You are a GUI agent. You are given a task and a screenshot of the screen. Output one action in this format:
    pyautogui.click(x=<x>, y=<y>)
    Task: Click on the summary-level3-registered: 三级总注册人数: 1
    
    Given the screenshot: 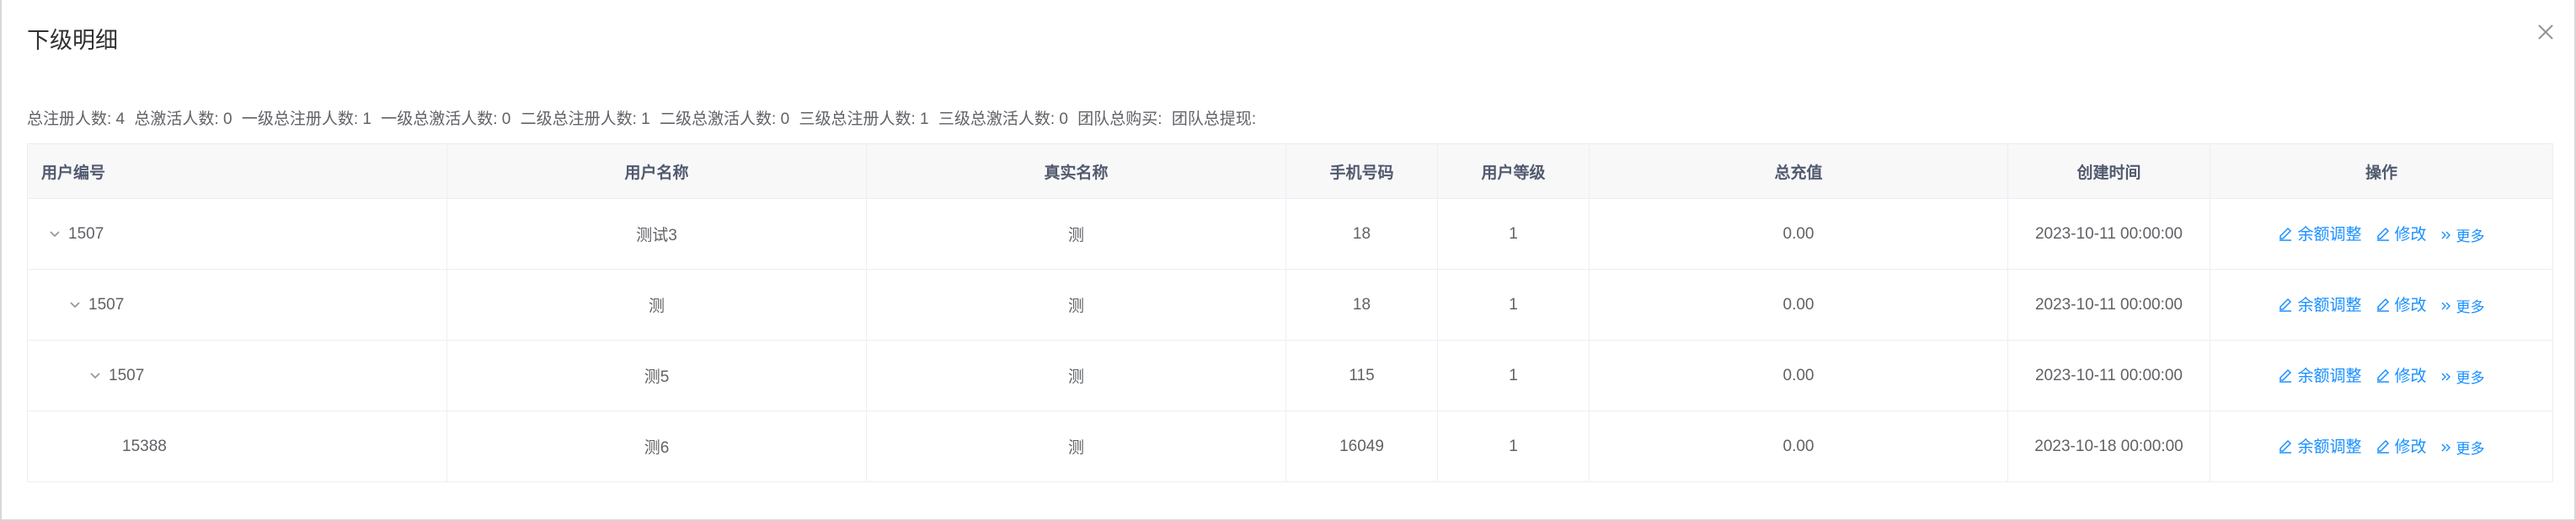 What is the action you would take?
    pyautogui.click(x=864, y=119)
    